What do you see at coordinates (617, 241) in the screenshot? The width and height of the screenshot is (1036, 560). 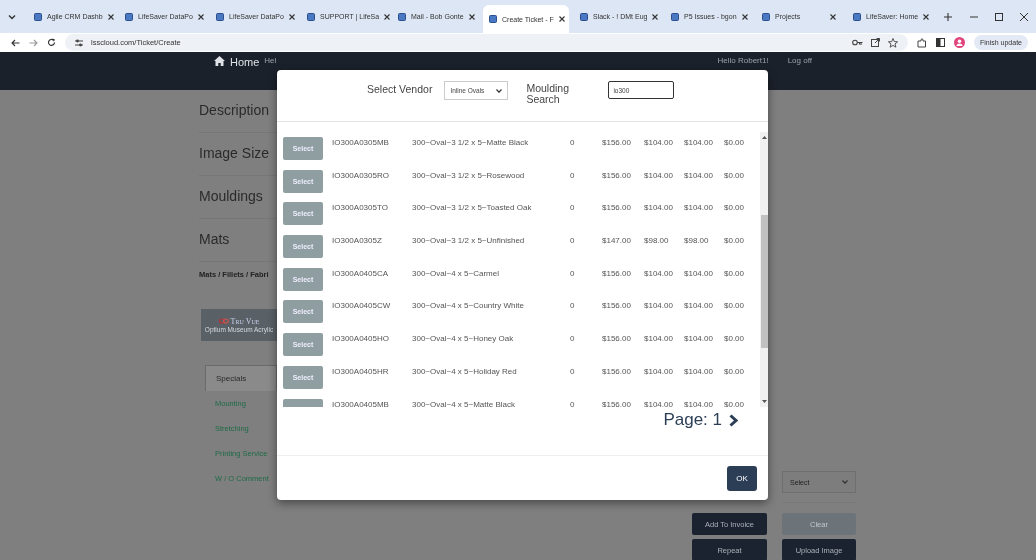 I see `table-cell-text: $147.00` at bounding box center [617, 241].